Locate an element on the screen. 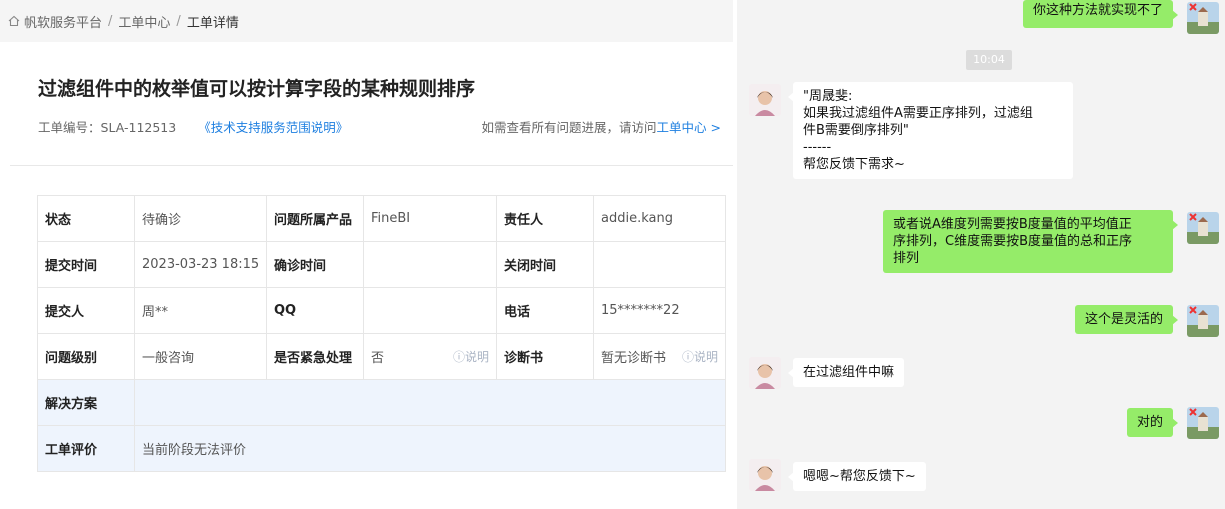 This screenshot has height=509, width=1225. diagnosis-explain-link: ⓘ说明 is located at coordinates (700, 356).